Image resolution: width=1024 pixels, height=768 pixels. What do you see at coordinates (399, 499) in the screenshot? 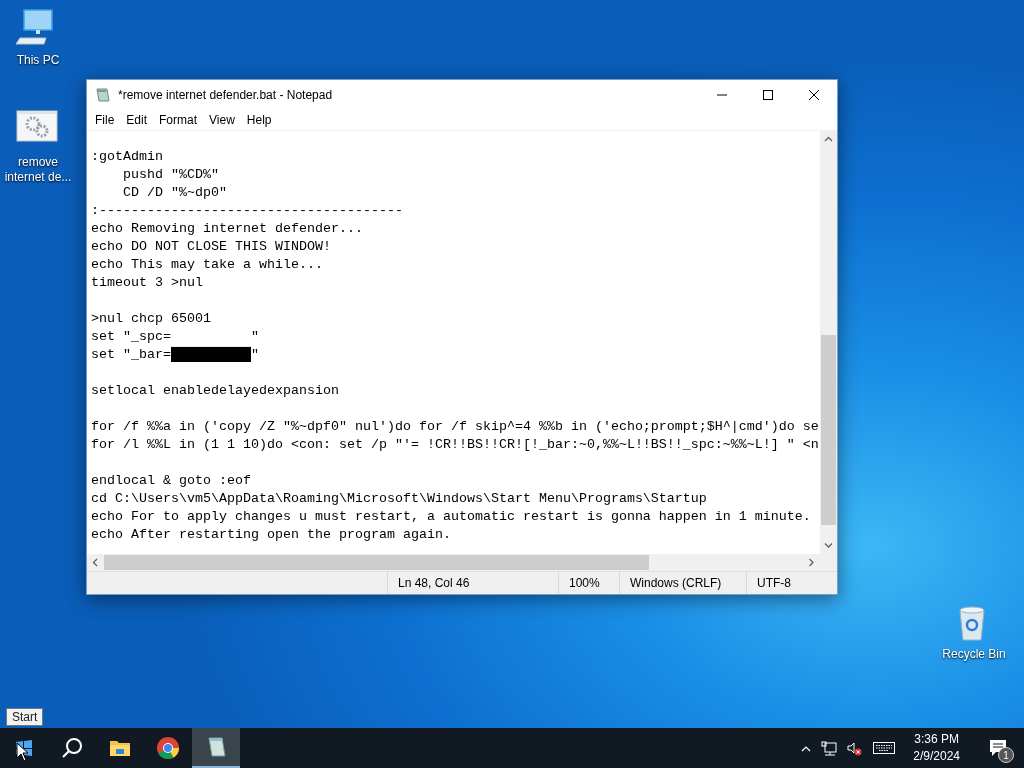
I see `code-line: cd C:\Users\vm5\AppData\Roaming\Microsoft\Windows\Start Menu\Programs\Startup` at bounding box center [399, 499].